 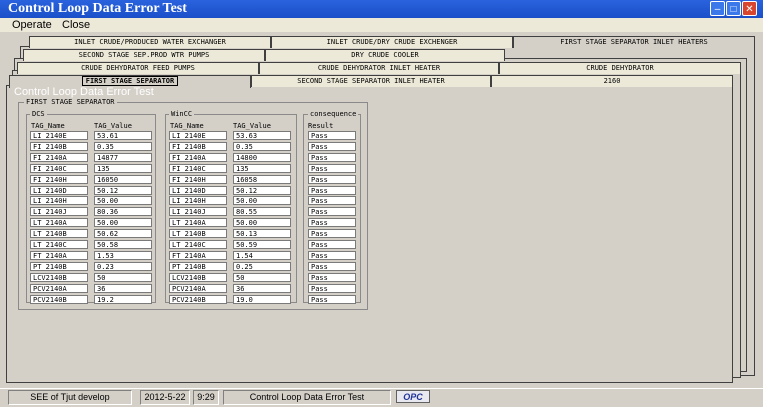 I want to click on menu-operate: Operate, so click(x=32, y=25).